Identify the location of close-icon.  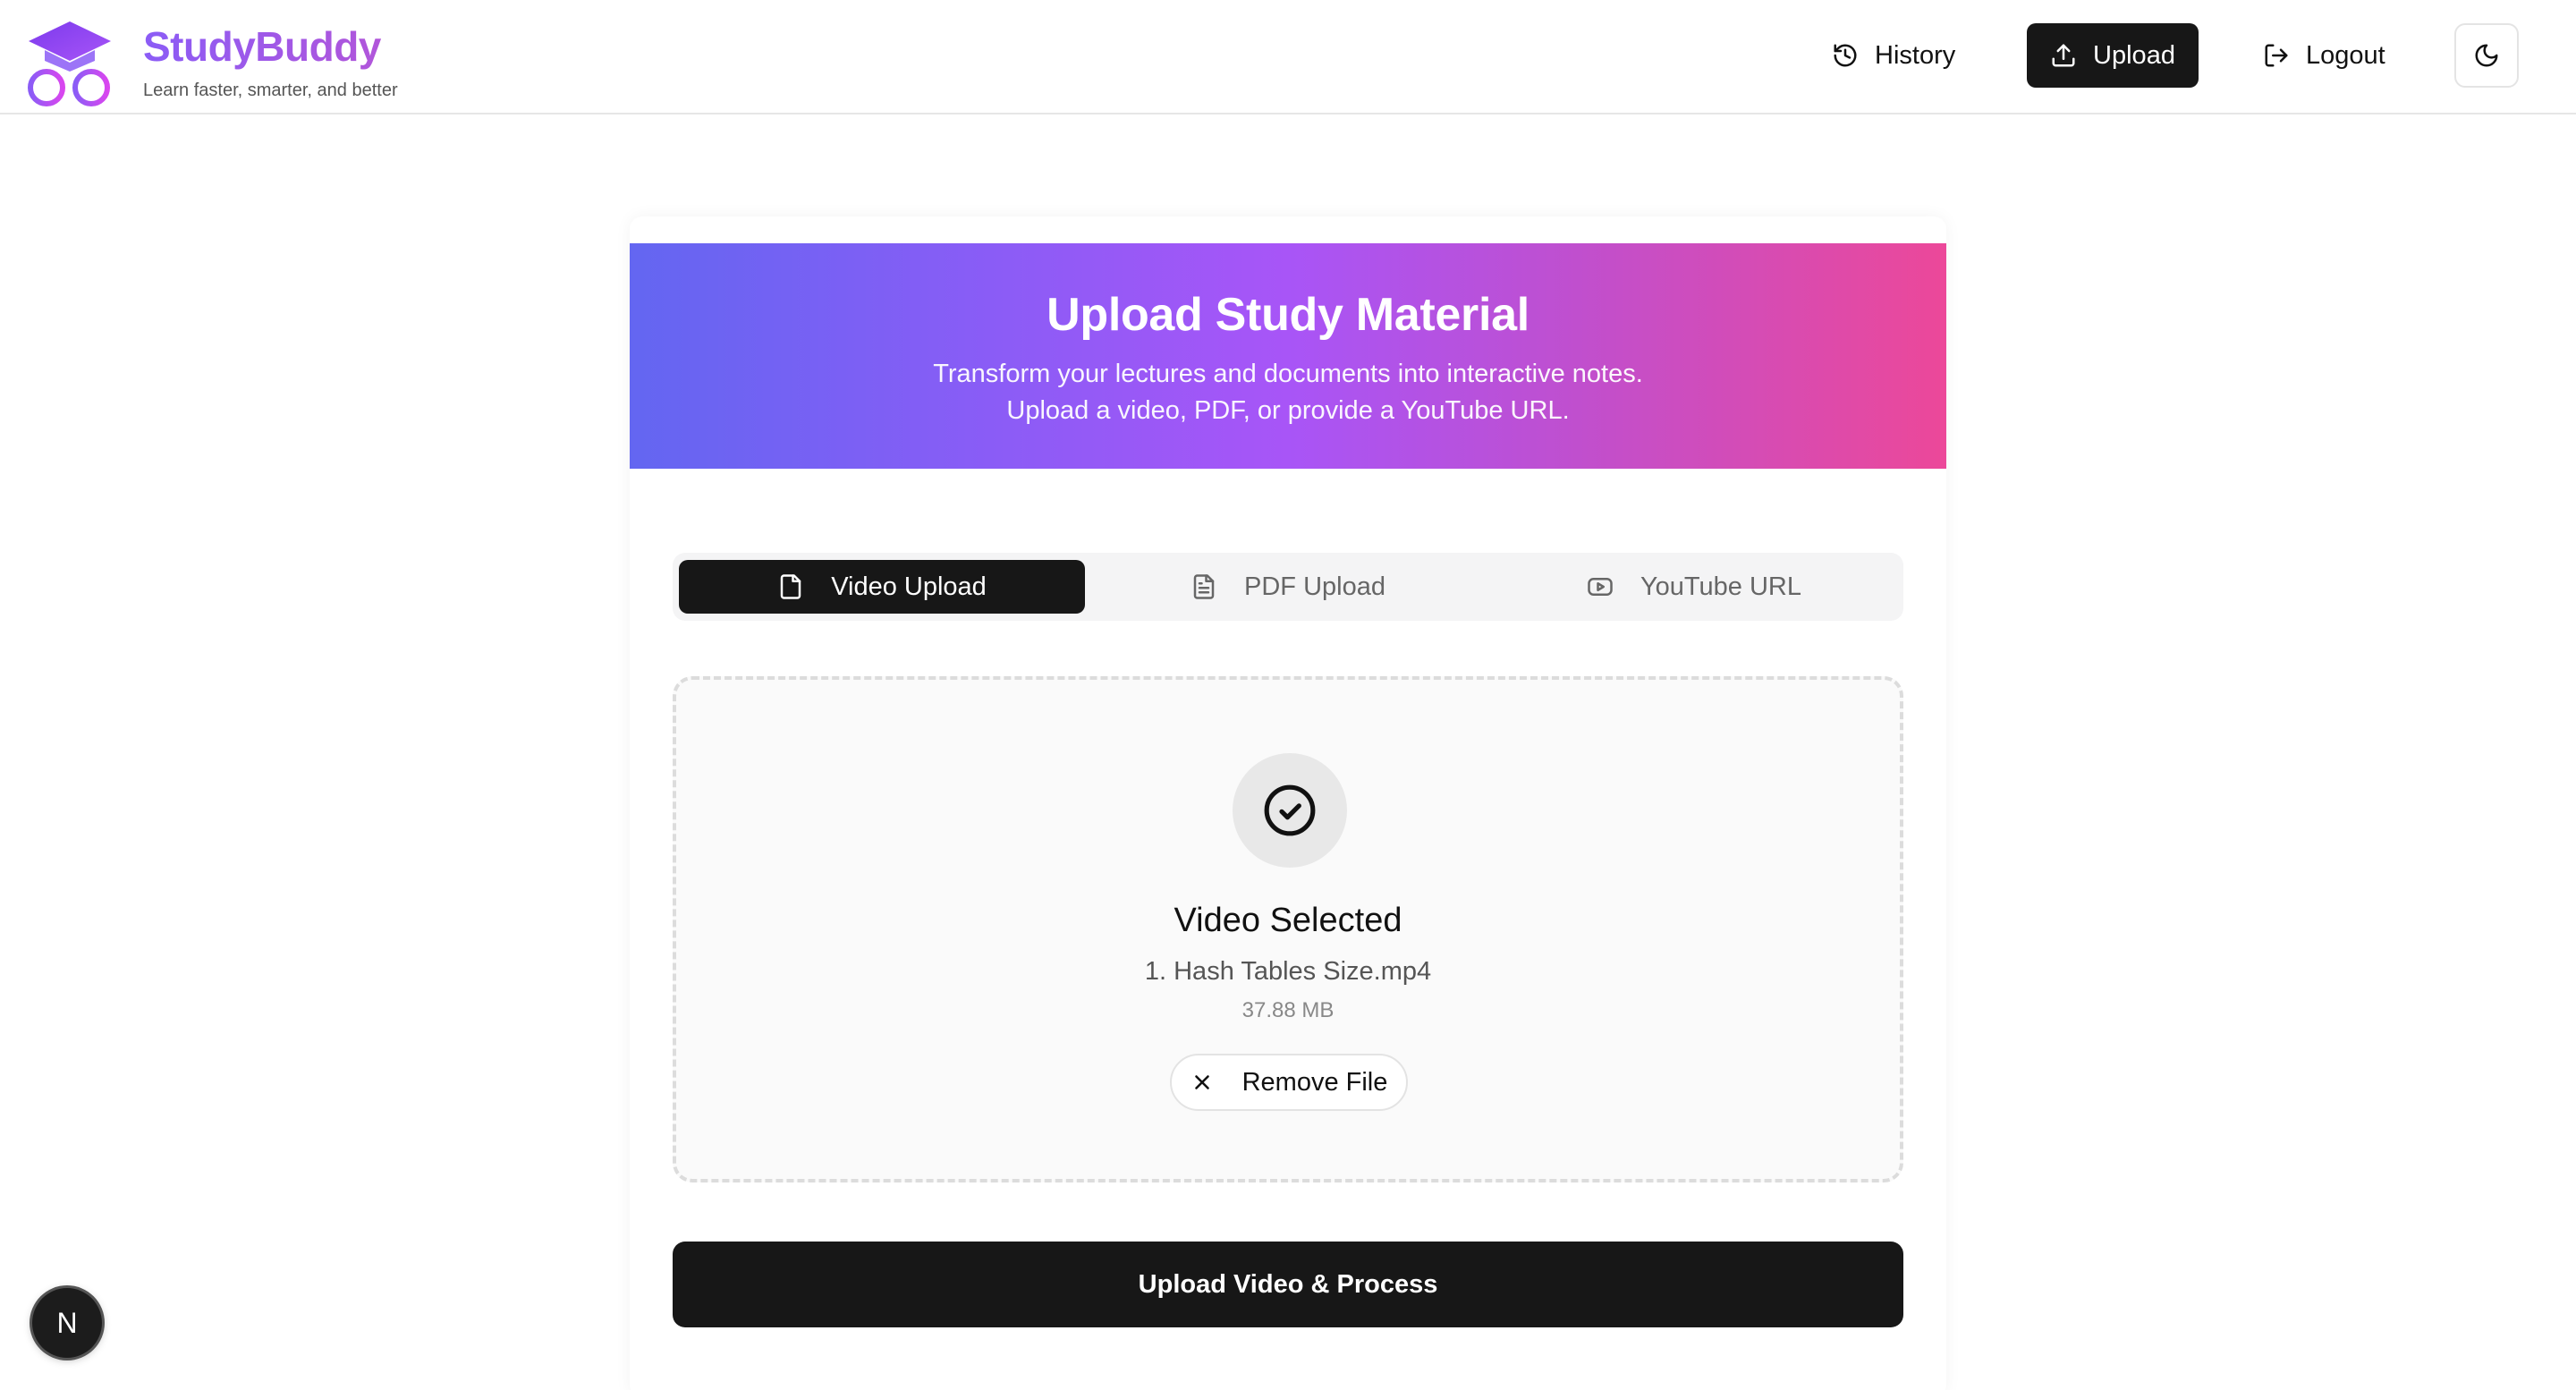
(1201, 1082).